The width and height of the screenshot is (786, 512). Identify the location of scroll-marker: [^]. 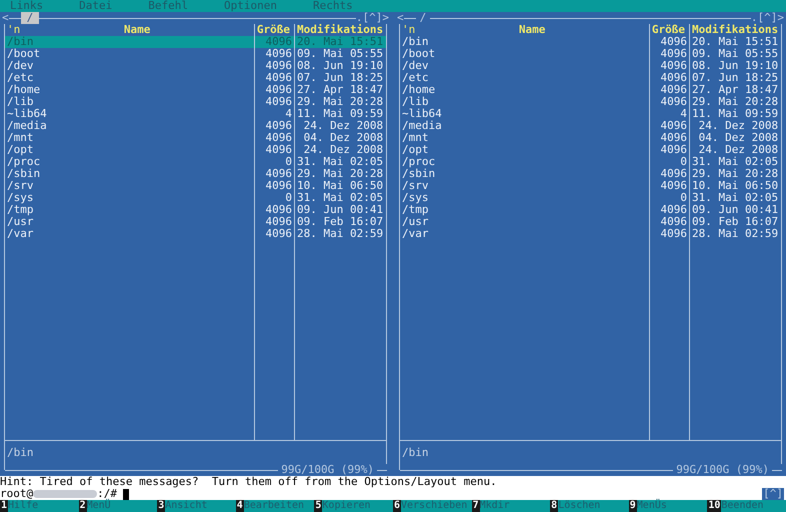
(773, 494).